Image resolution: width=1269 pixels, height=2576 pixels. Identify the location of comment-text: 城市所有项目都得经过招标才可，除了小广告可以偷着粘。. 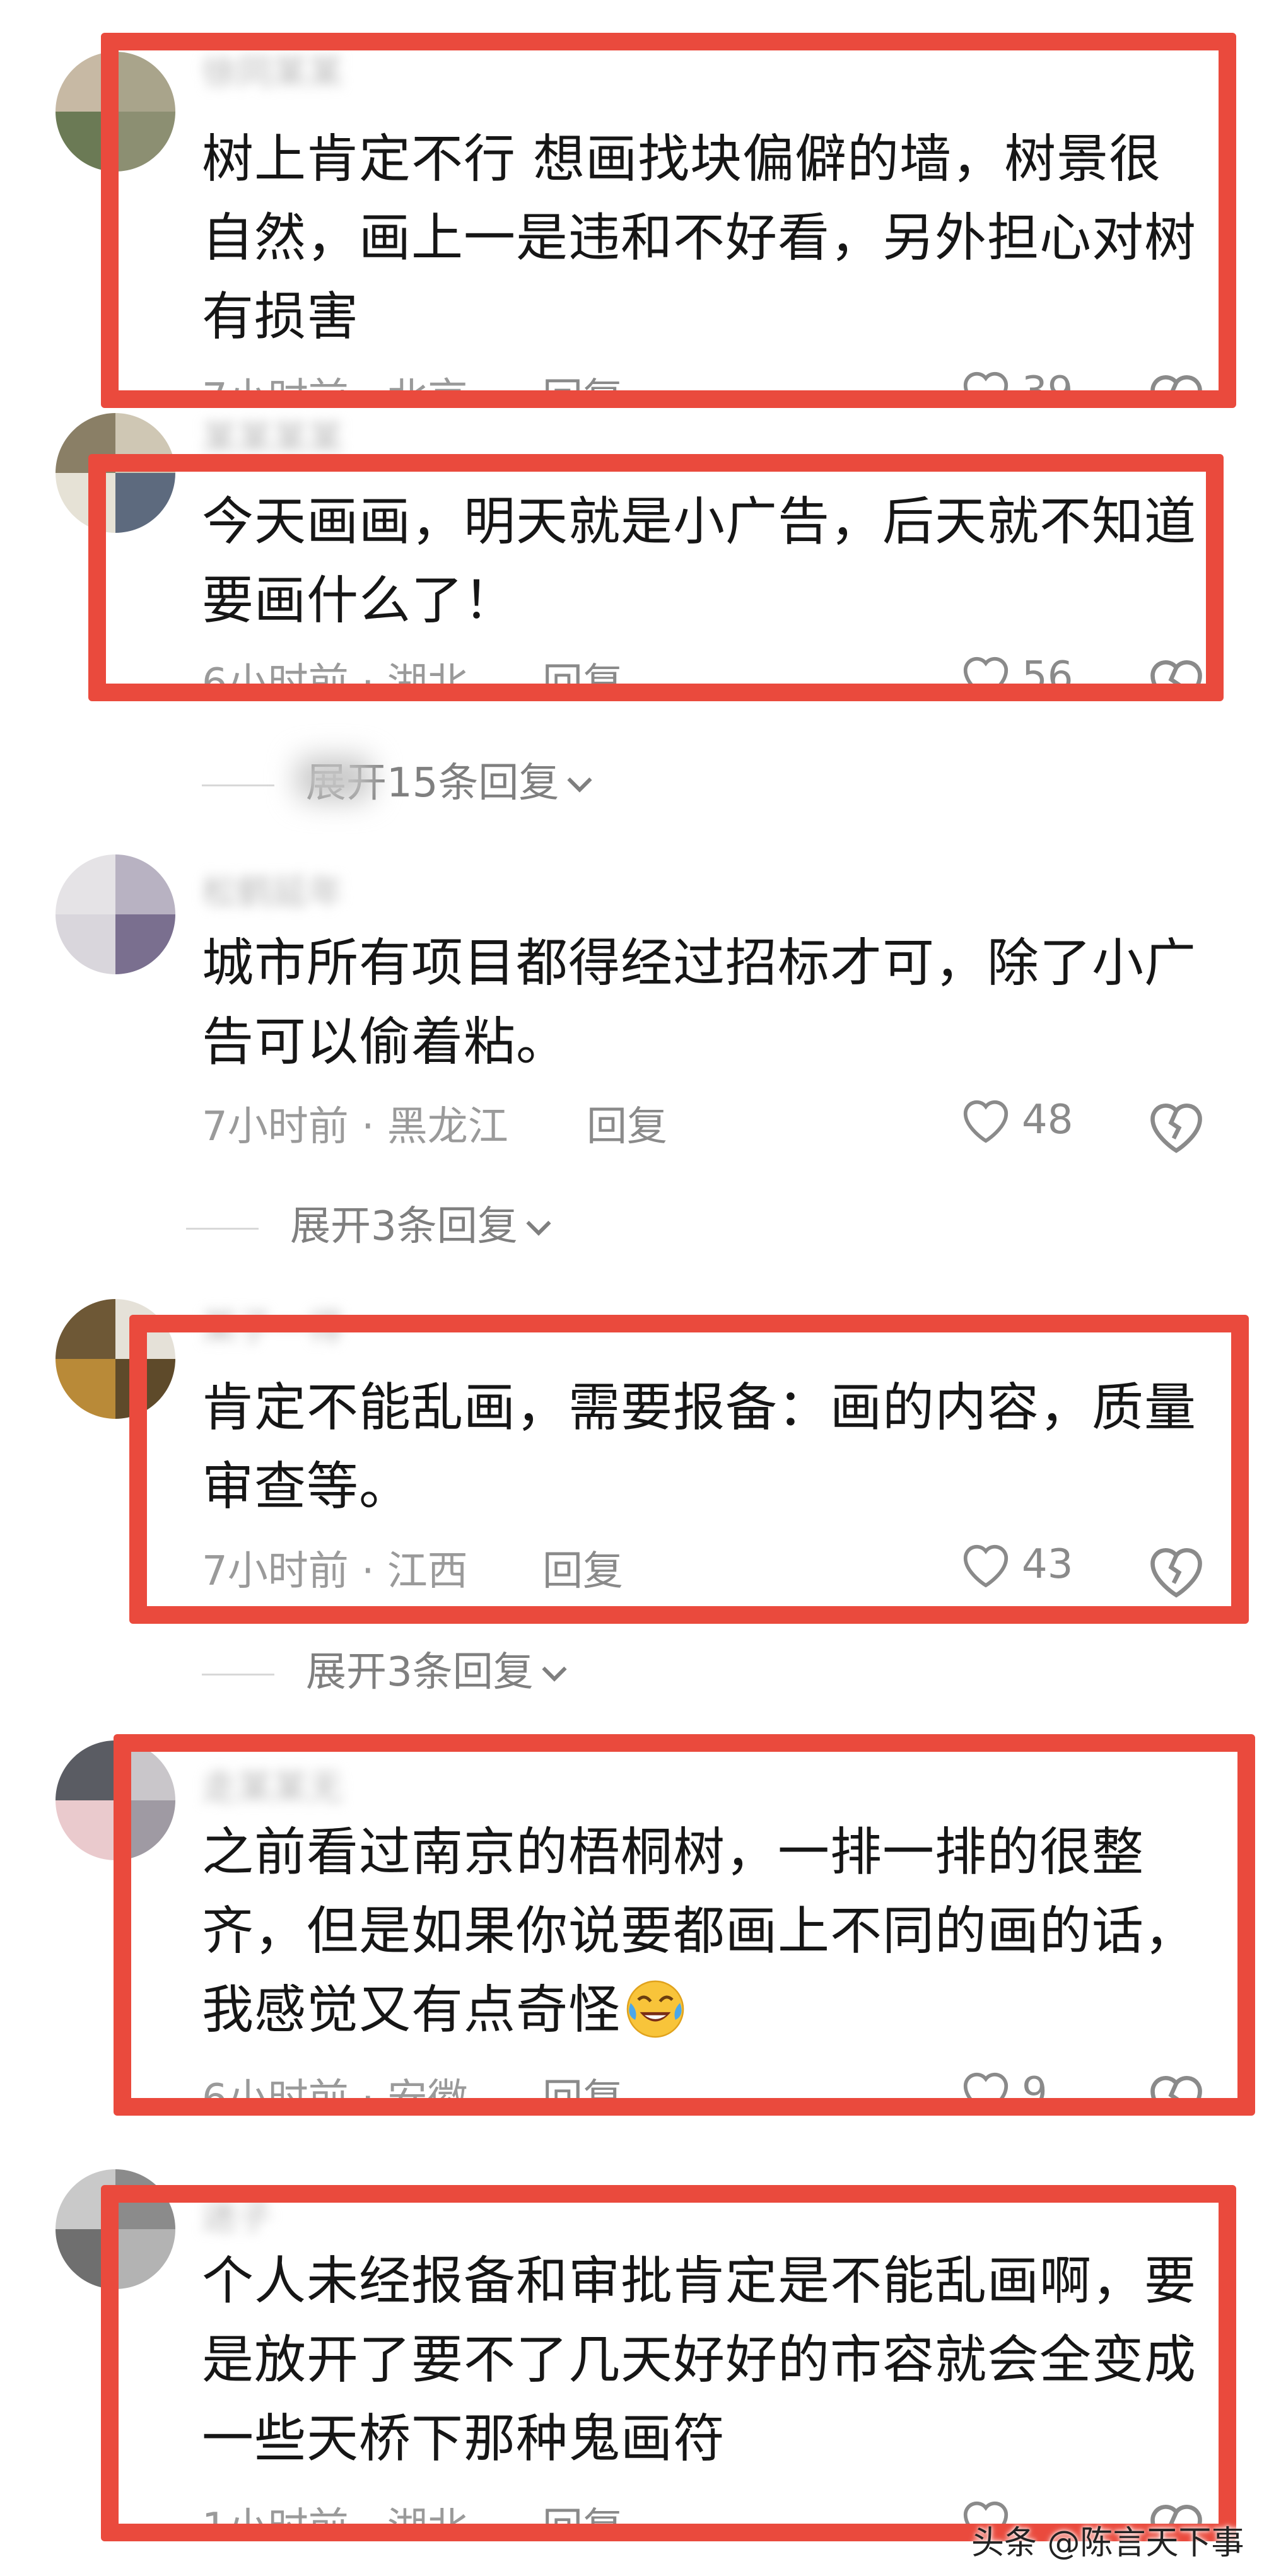
(700, 1003).